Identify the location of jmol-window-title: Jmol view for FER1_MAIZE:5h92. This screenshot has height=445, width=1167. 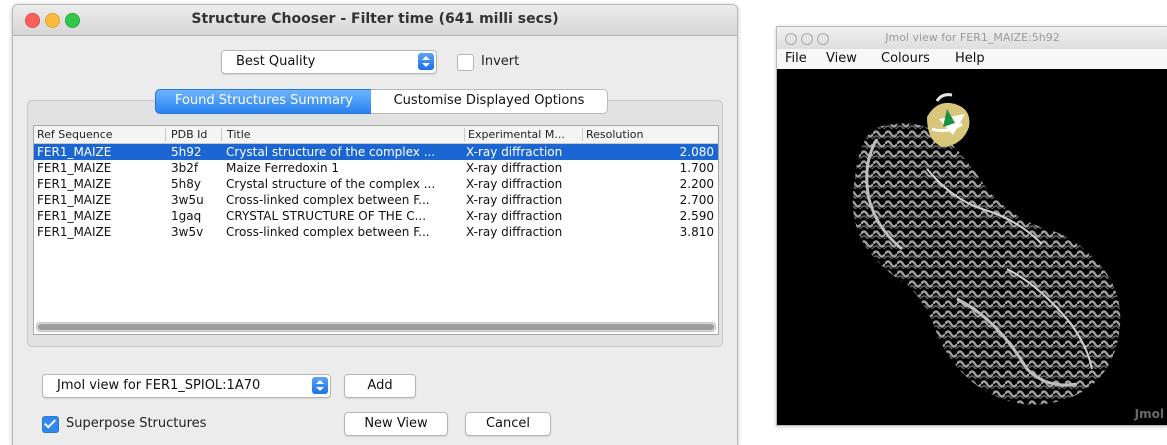
(972, 37).